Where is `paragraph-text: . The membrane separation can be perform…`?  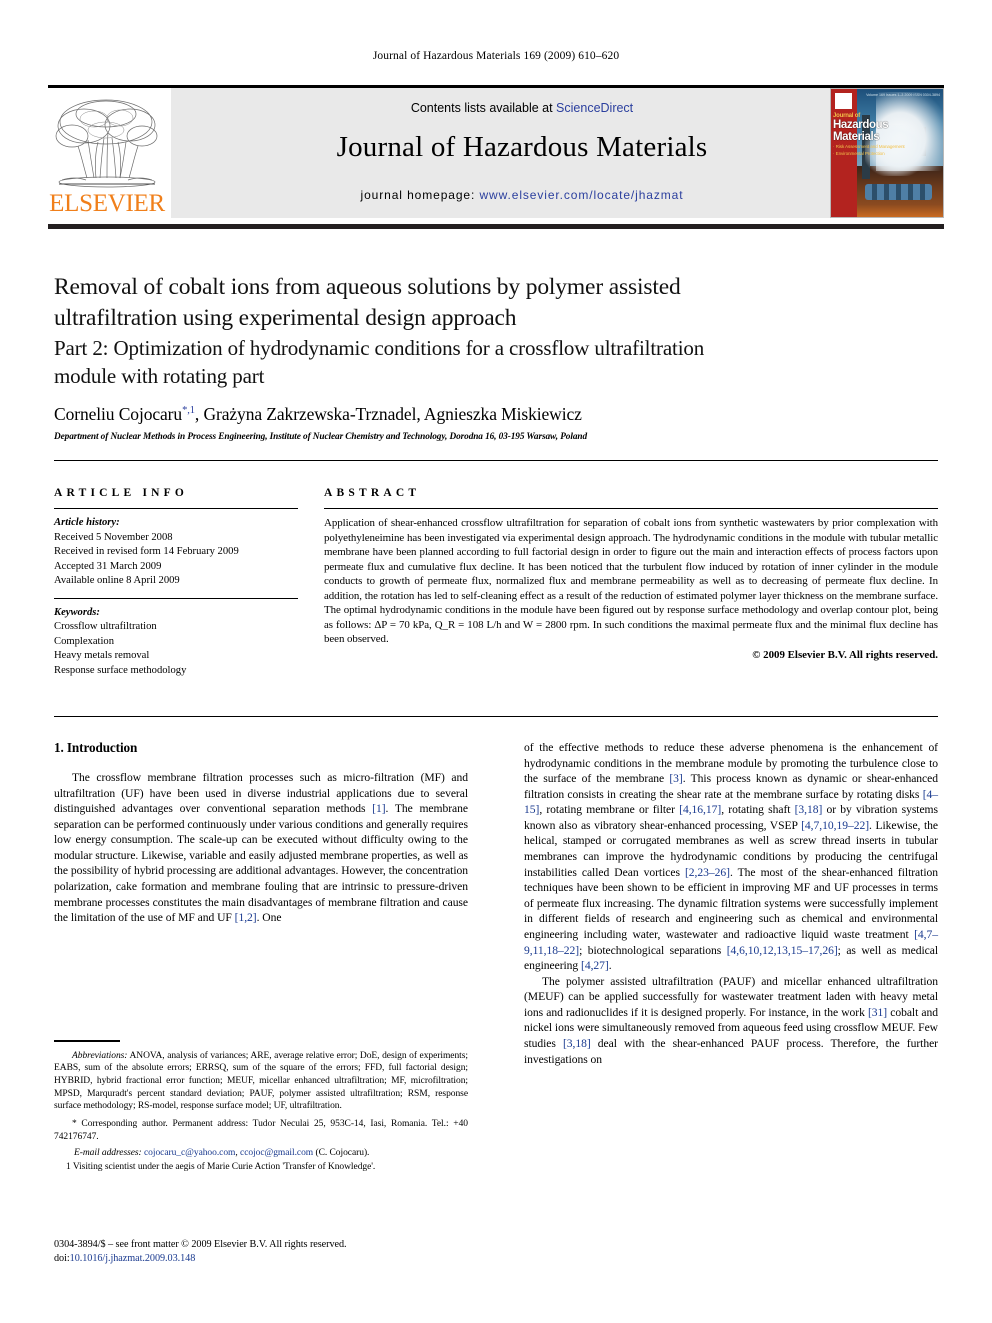
paragraph-text: . The membrane separation can be perform… is located at coordinates (261, 863).